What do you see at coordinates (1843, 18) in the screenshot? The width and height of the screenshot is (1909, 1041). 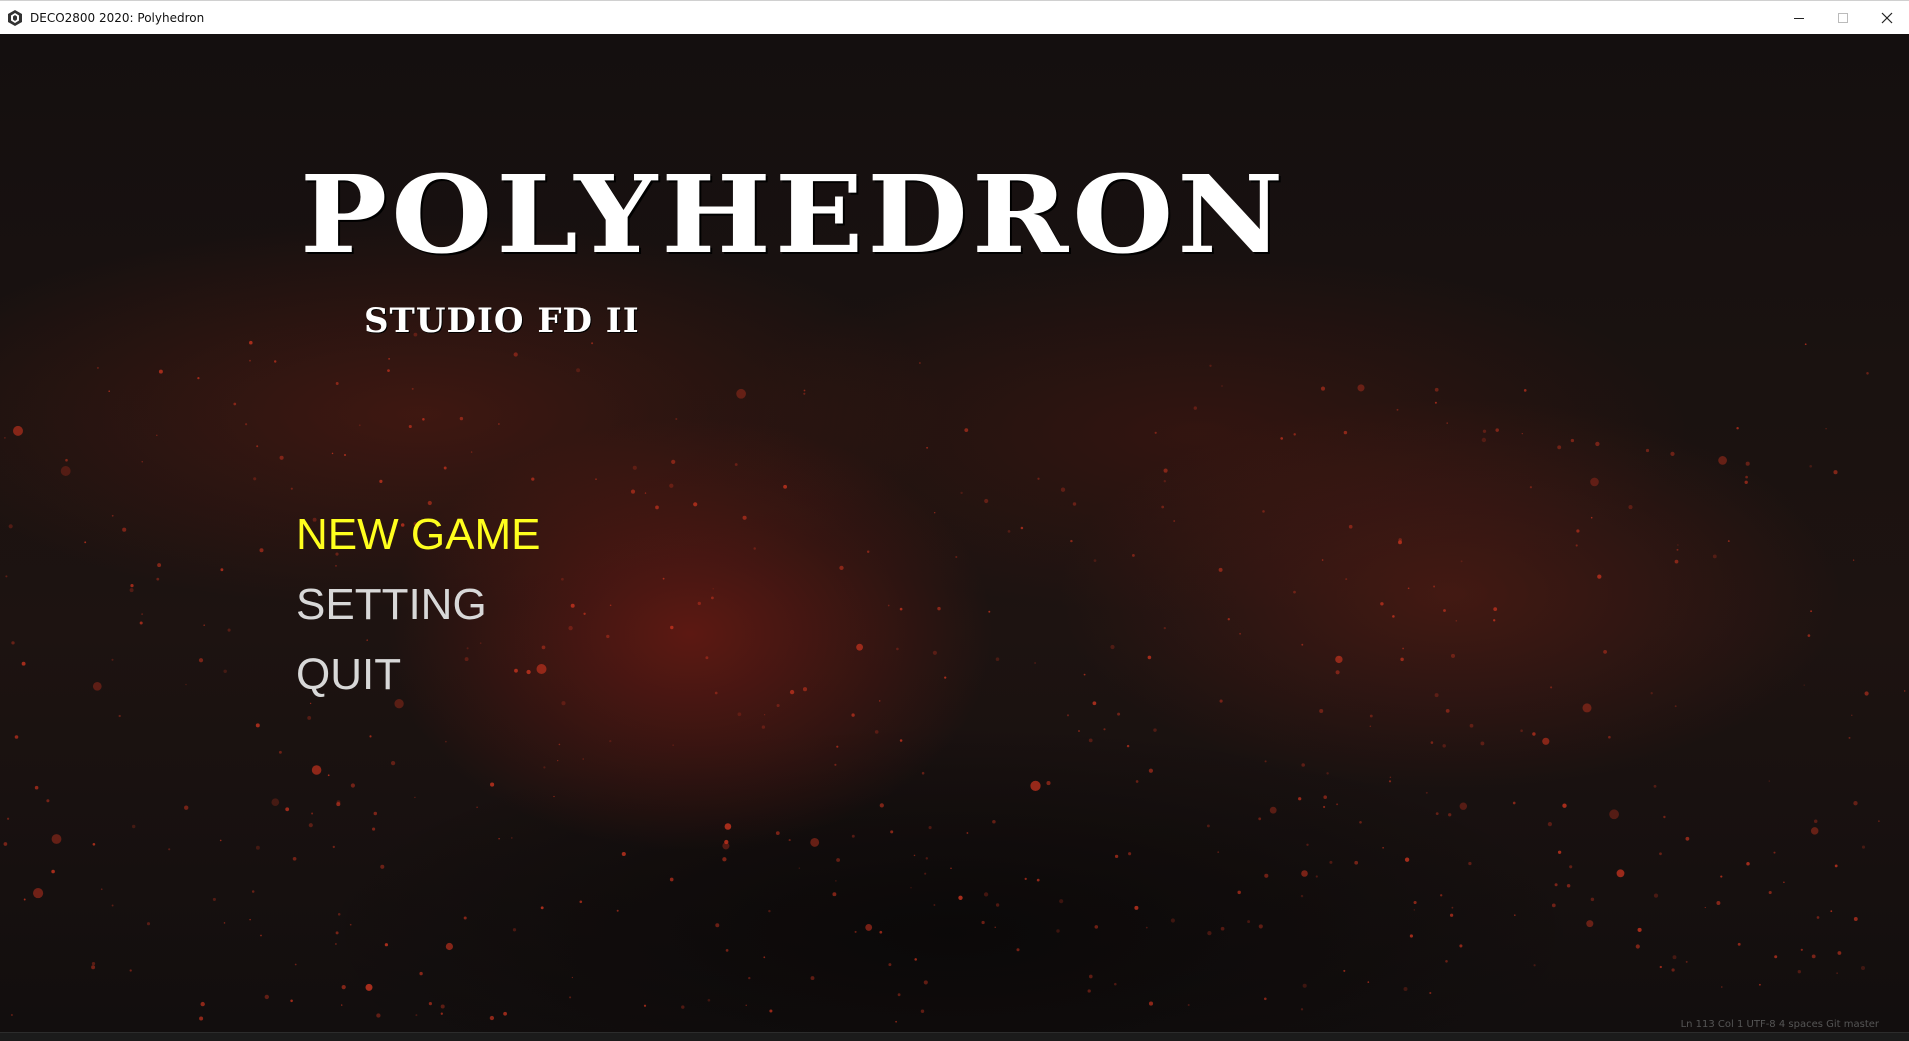 I see `maximize-button` at bounding box center [1843, 18].